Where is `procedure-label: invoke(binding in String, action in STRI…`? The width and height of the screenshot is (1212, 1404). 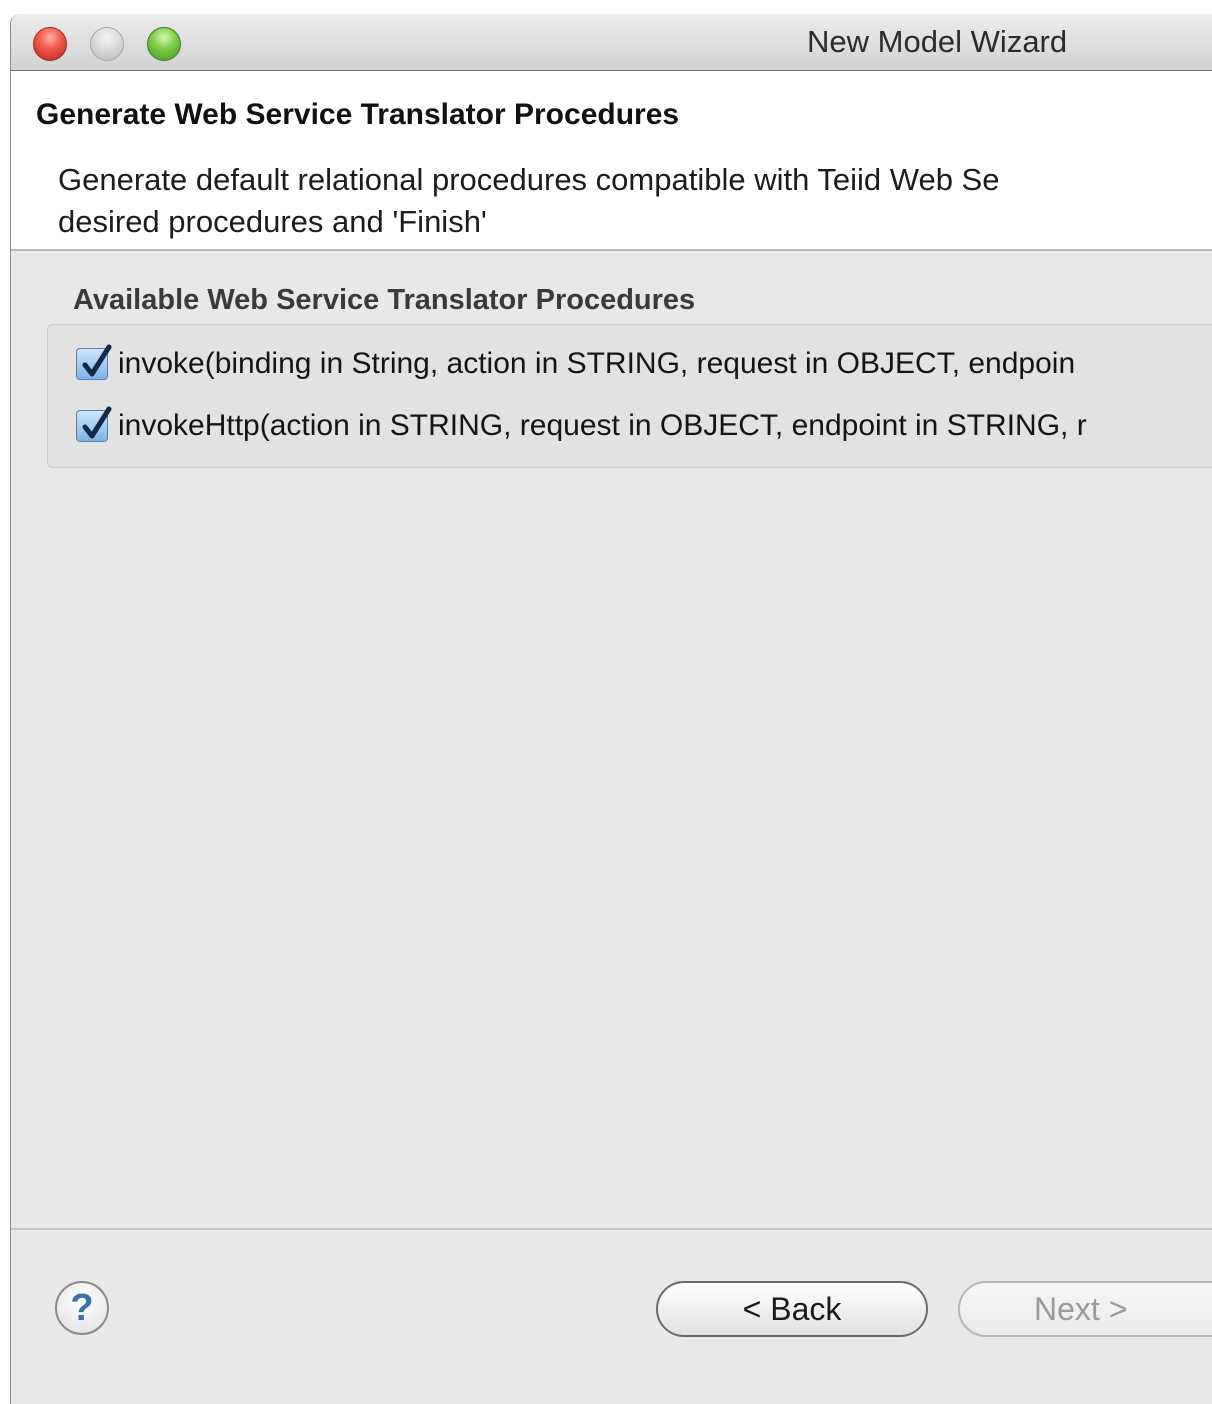
procedure-label: invoke(binding in String, action in STRI… is located at coordinates (597, 363).